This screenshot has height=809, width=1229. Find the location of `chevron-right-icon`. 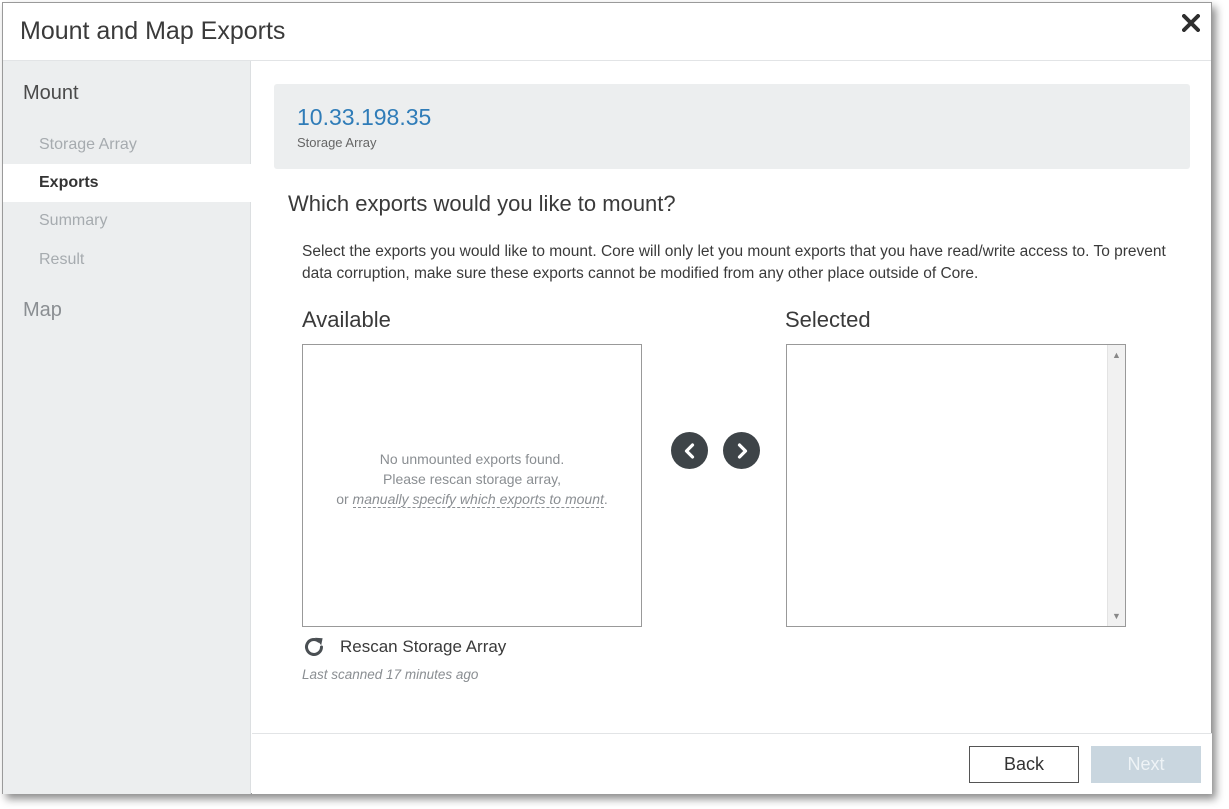

chevron-right-icon is located at coordinates (742, 450).